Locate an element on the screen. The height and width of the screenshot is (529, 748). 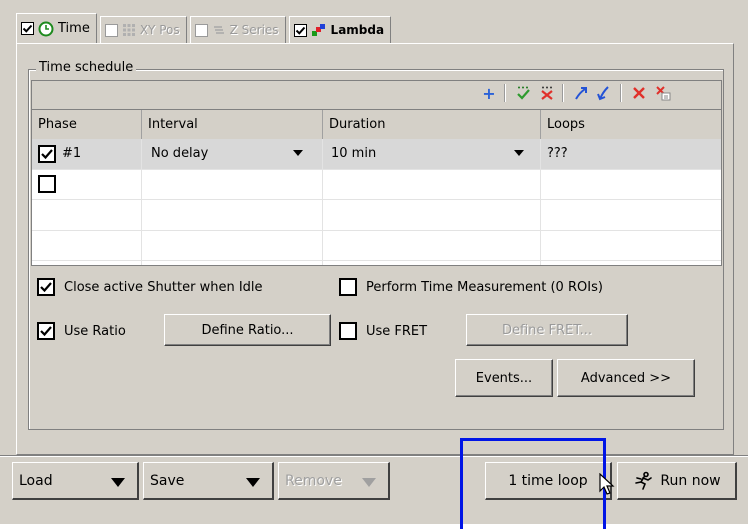
close-shutter-option: Close active Shutter when Idle is located at coordinates (150, 287).